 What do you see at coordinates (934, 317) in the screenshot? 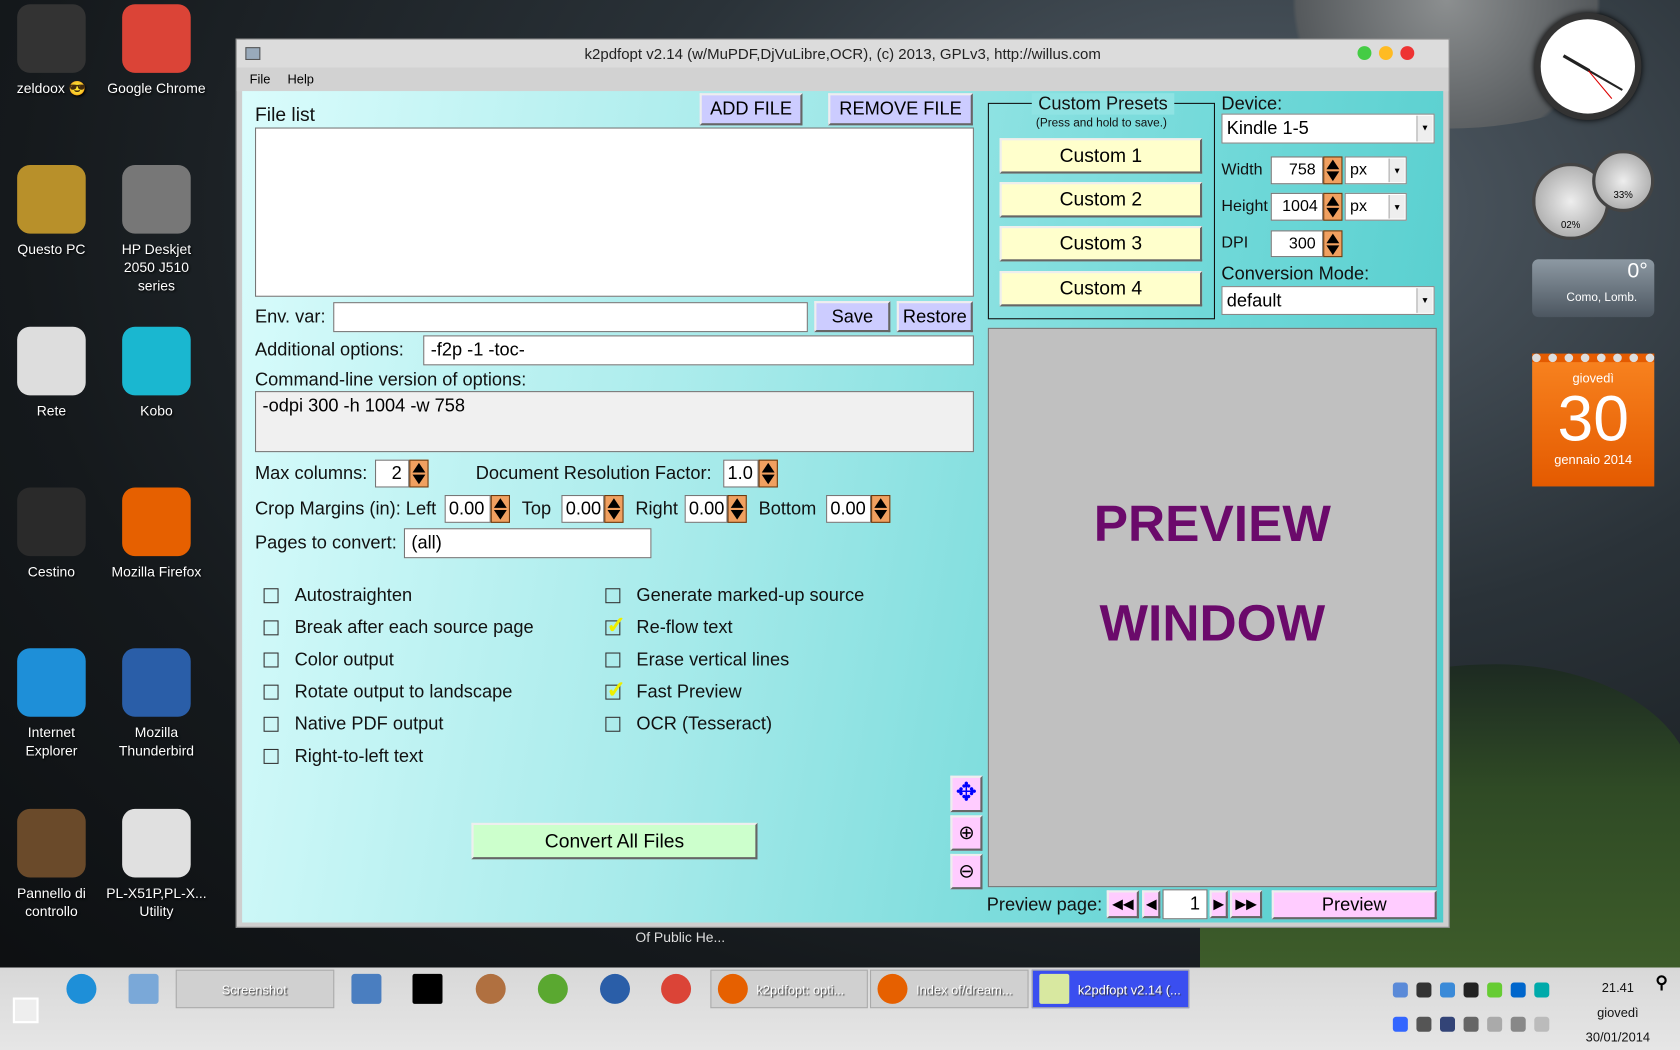
I see `restore-button: Restore` at bounding box center [934, 317].